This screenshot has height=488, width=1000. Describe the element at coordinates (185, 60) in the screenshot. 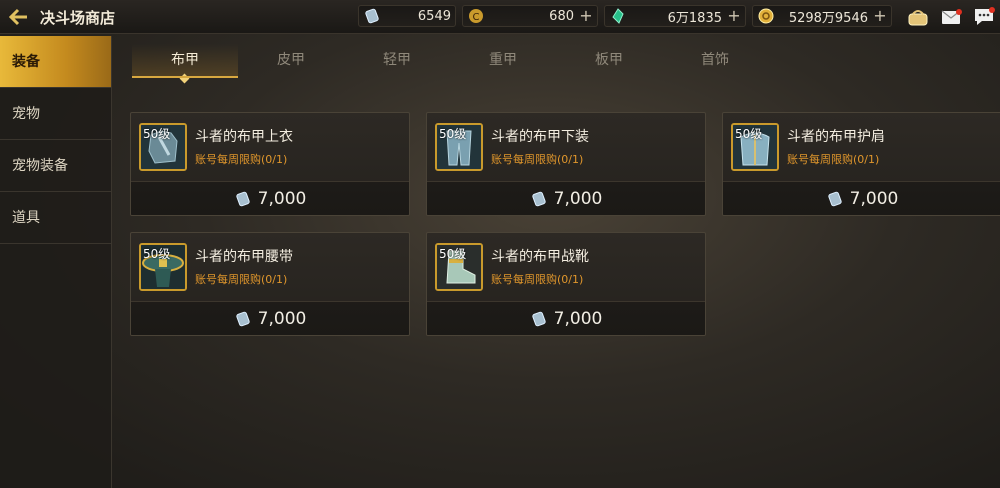

I see `tab-label: 布甲` at that location.